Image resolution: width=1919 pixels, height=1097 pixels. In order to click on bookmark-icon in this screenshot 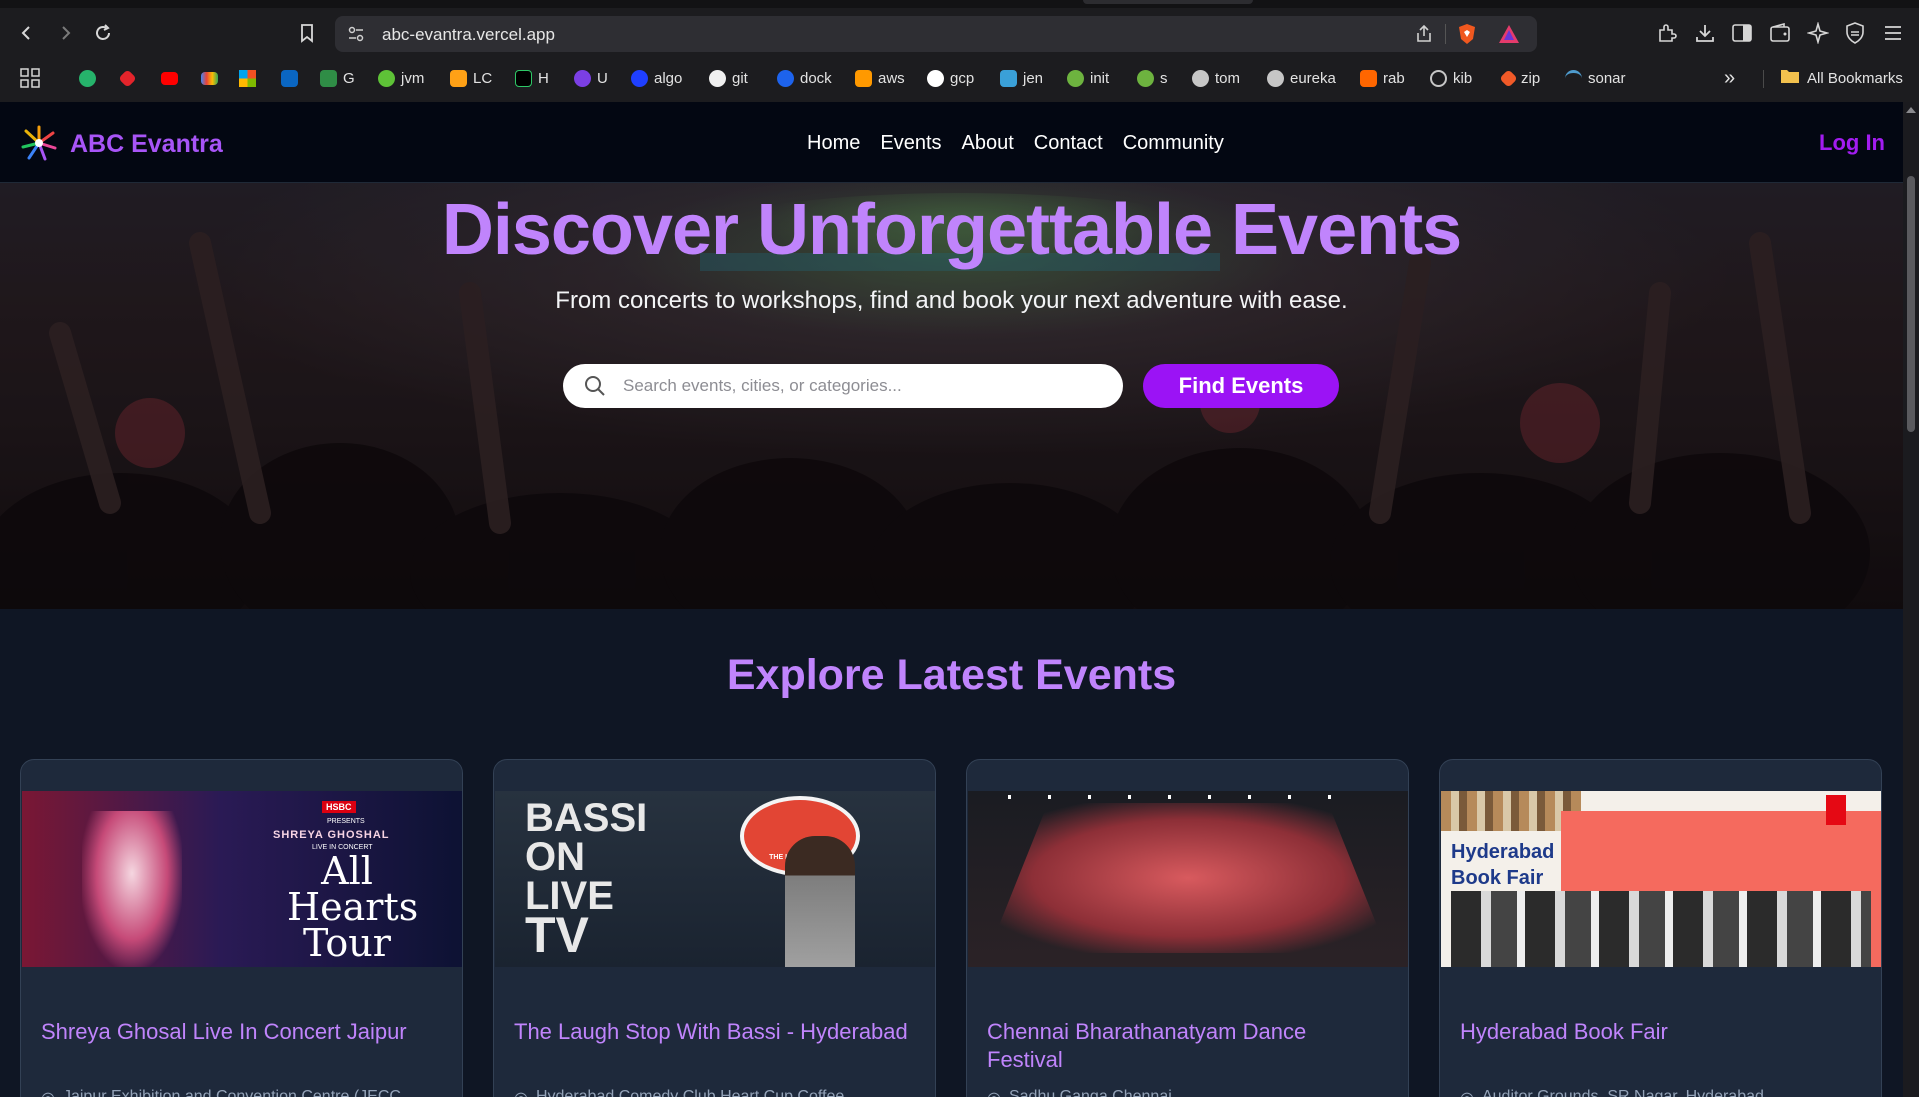, I will do `click(307, 33)`.